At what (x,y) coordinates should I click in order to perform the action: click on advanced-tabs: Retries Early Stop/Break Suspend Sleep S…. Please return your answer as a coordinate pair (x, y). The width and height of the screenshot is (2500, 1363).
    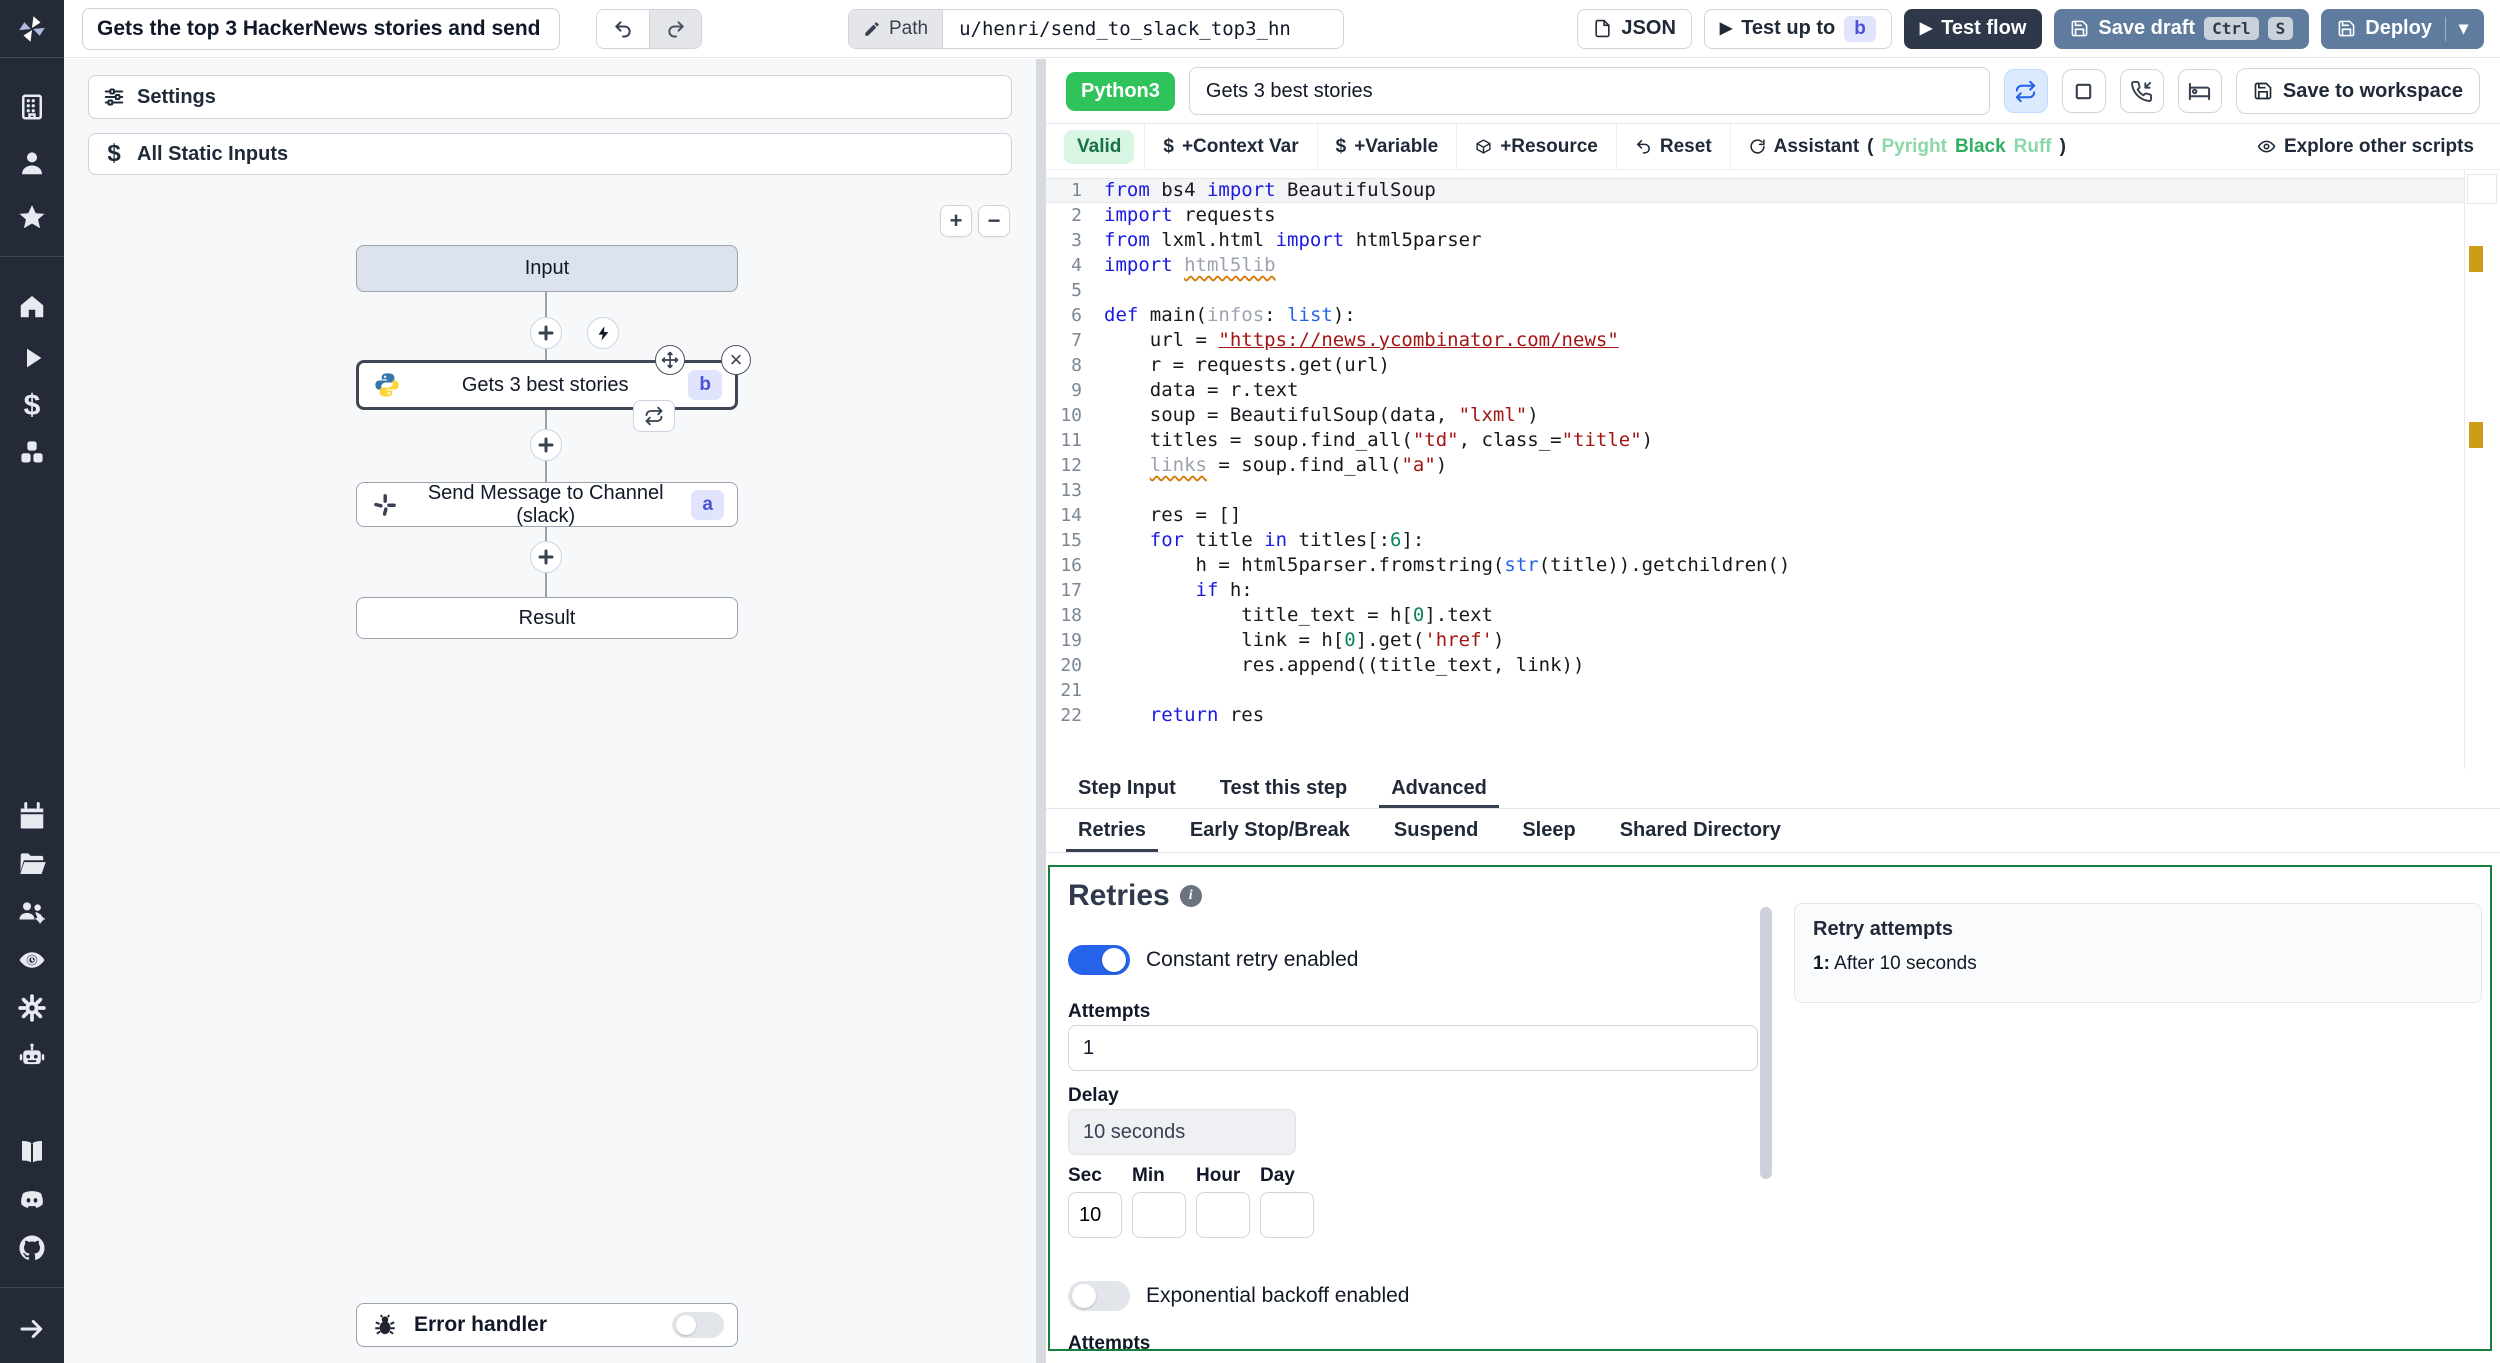
    Looking at the image, I should click on (1773, 831).